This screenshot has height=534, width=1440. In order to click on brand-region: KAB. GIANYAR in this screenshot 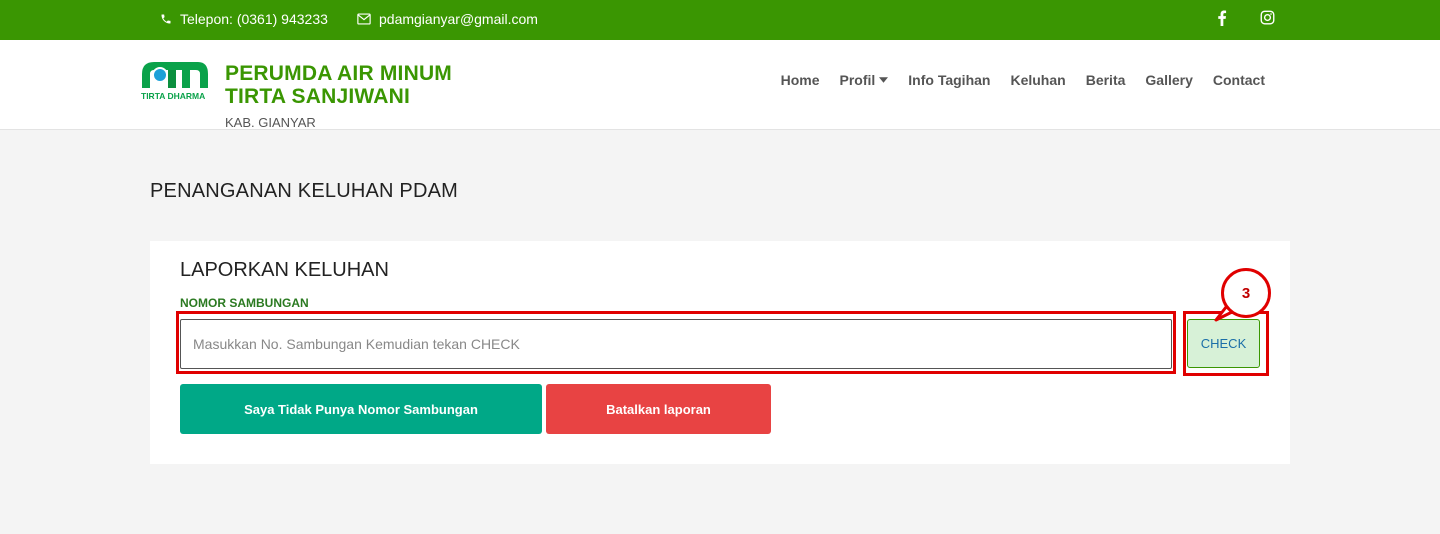, I will do `click(270, 122)`.